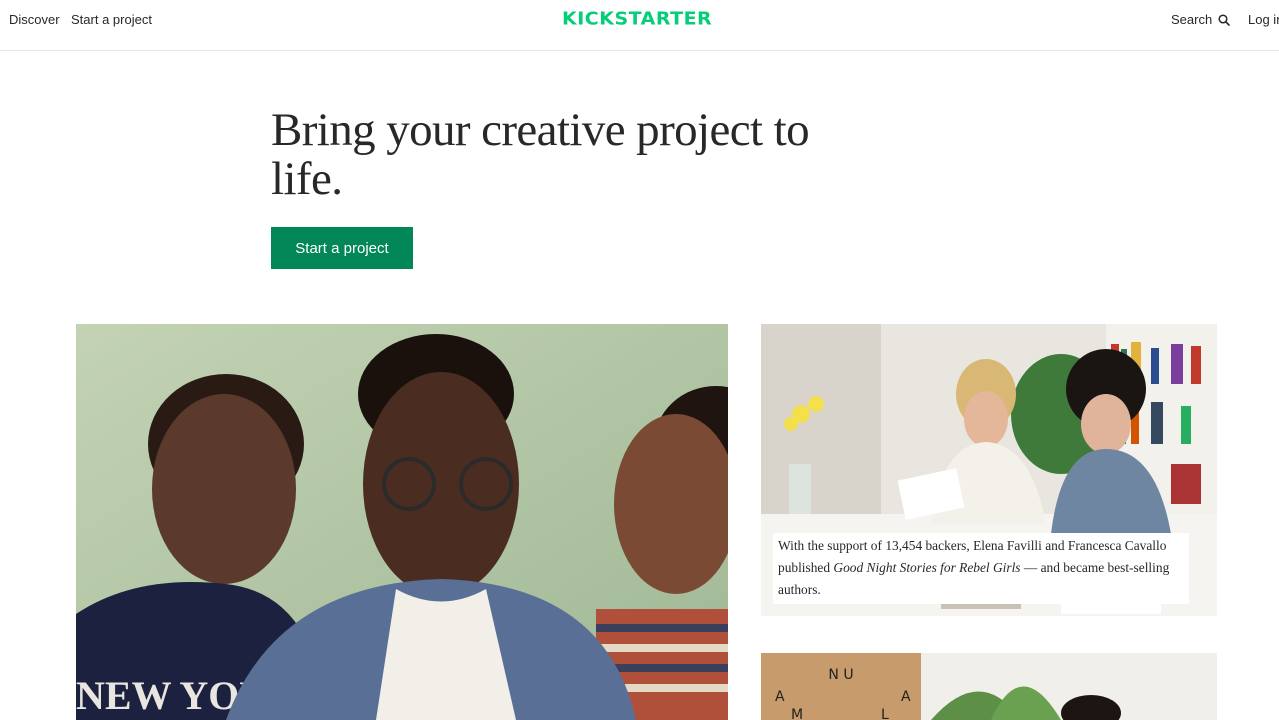 This screenshot has width=1279, height=720. Describe the element at coordinates (34, 20) in the screenshot. I see `nav-discover-link: Discover` at that location.